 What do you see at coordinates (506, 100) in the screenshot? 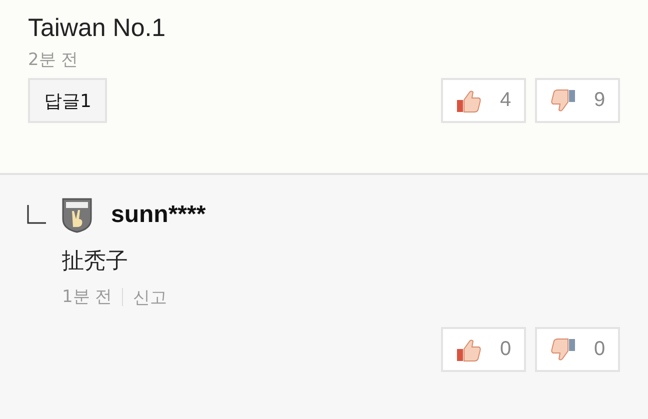
I see `like-count: 4` at bounding box center [506, 100].